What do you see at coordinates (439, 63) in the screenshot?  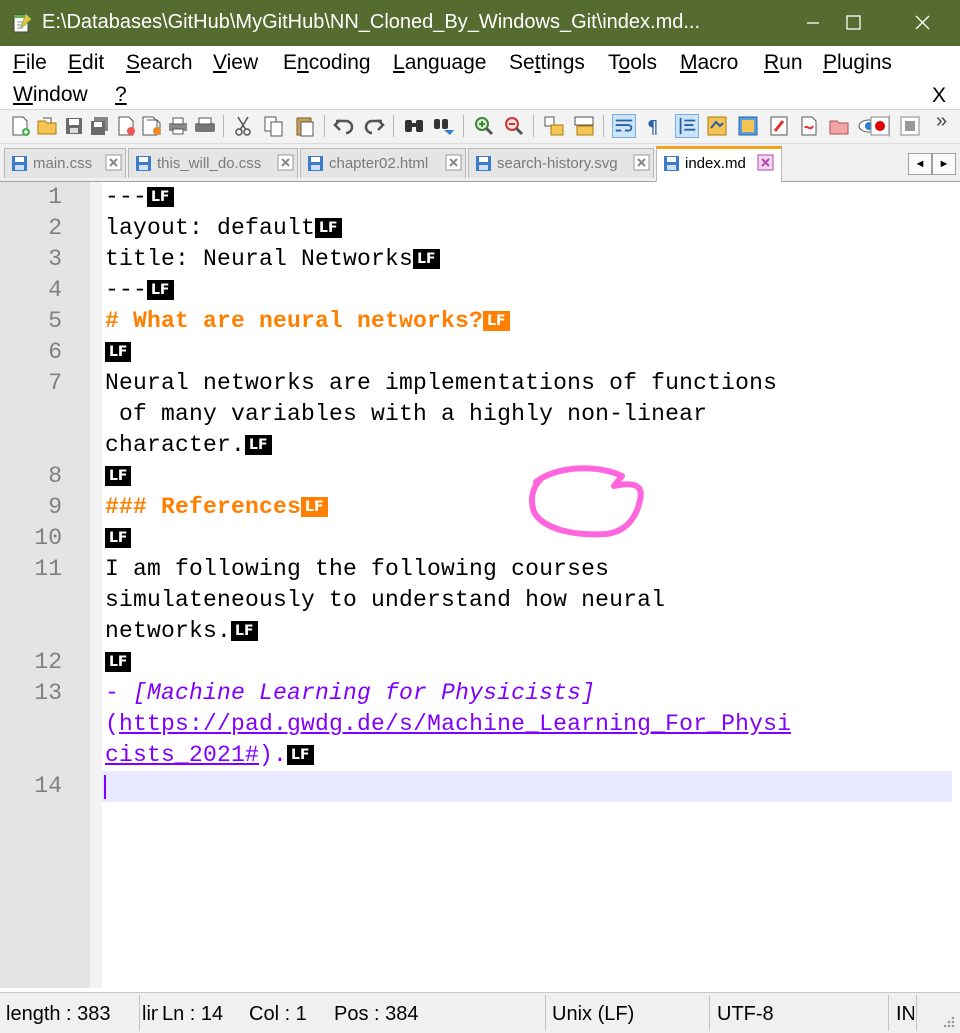 I see `menu-language: Language` at bounding box center [439, 63].